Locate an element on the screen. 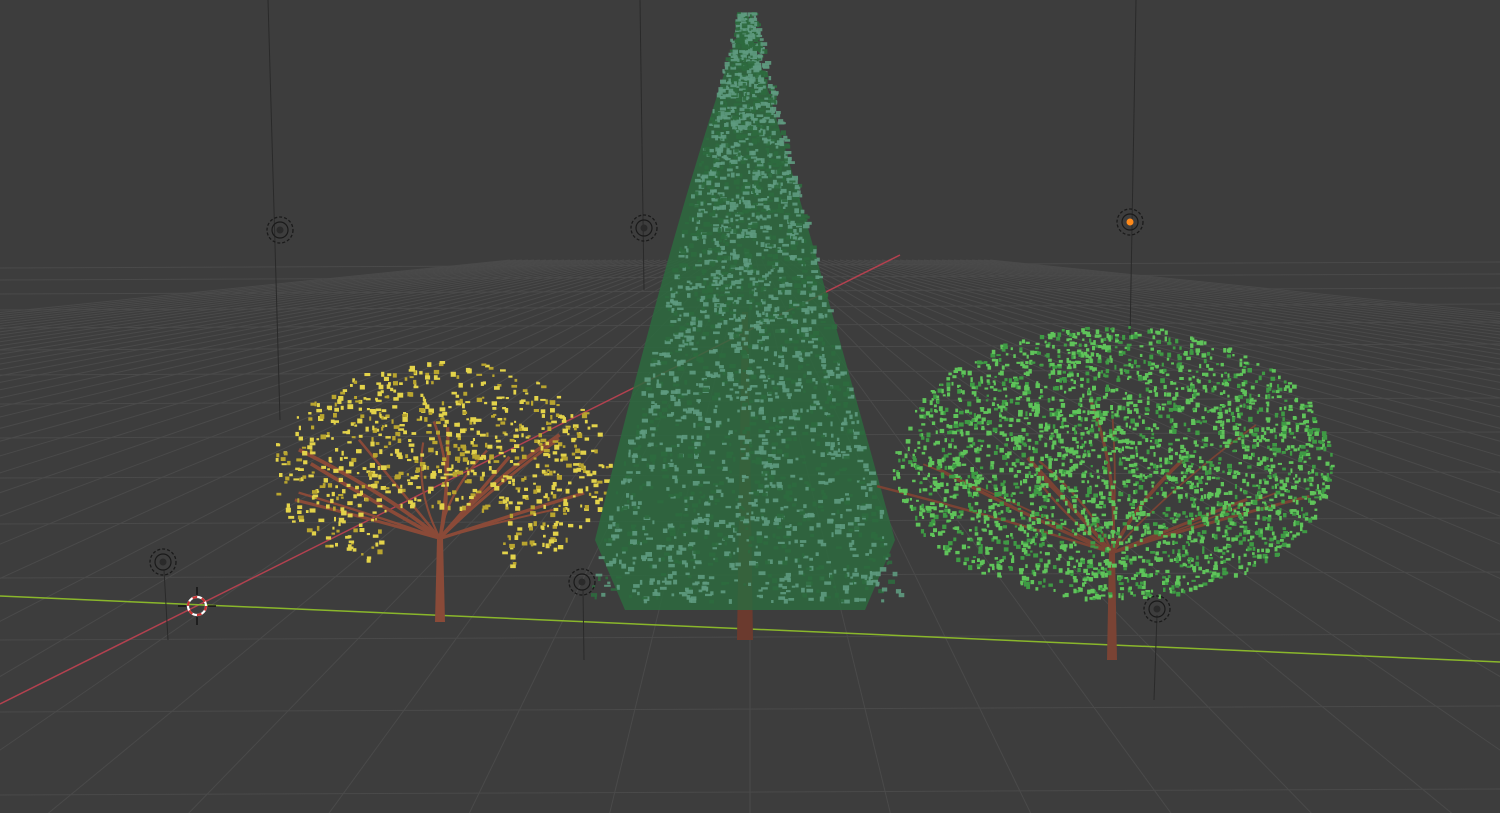 The height and width of the screenshot is (813, 1500). birch-tree is located at coordinates (444, 491).